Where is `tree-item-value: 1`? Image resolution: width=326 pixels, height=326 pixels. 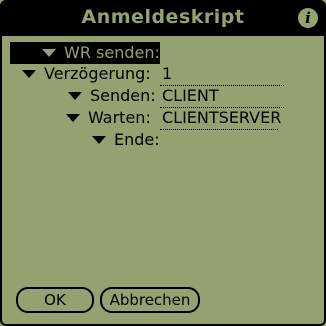 tree-item-value: 1 is located at coordinates (222, 74).